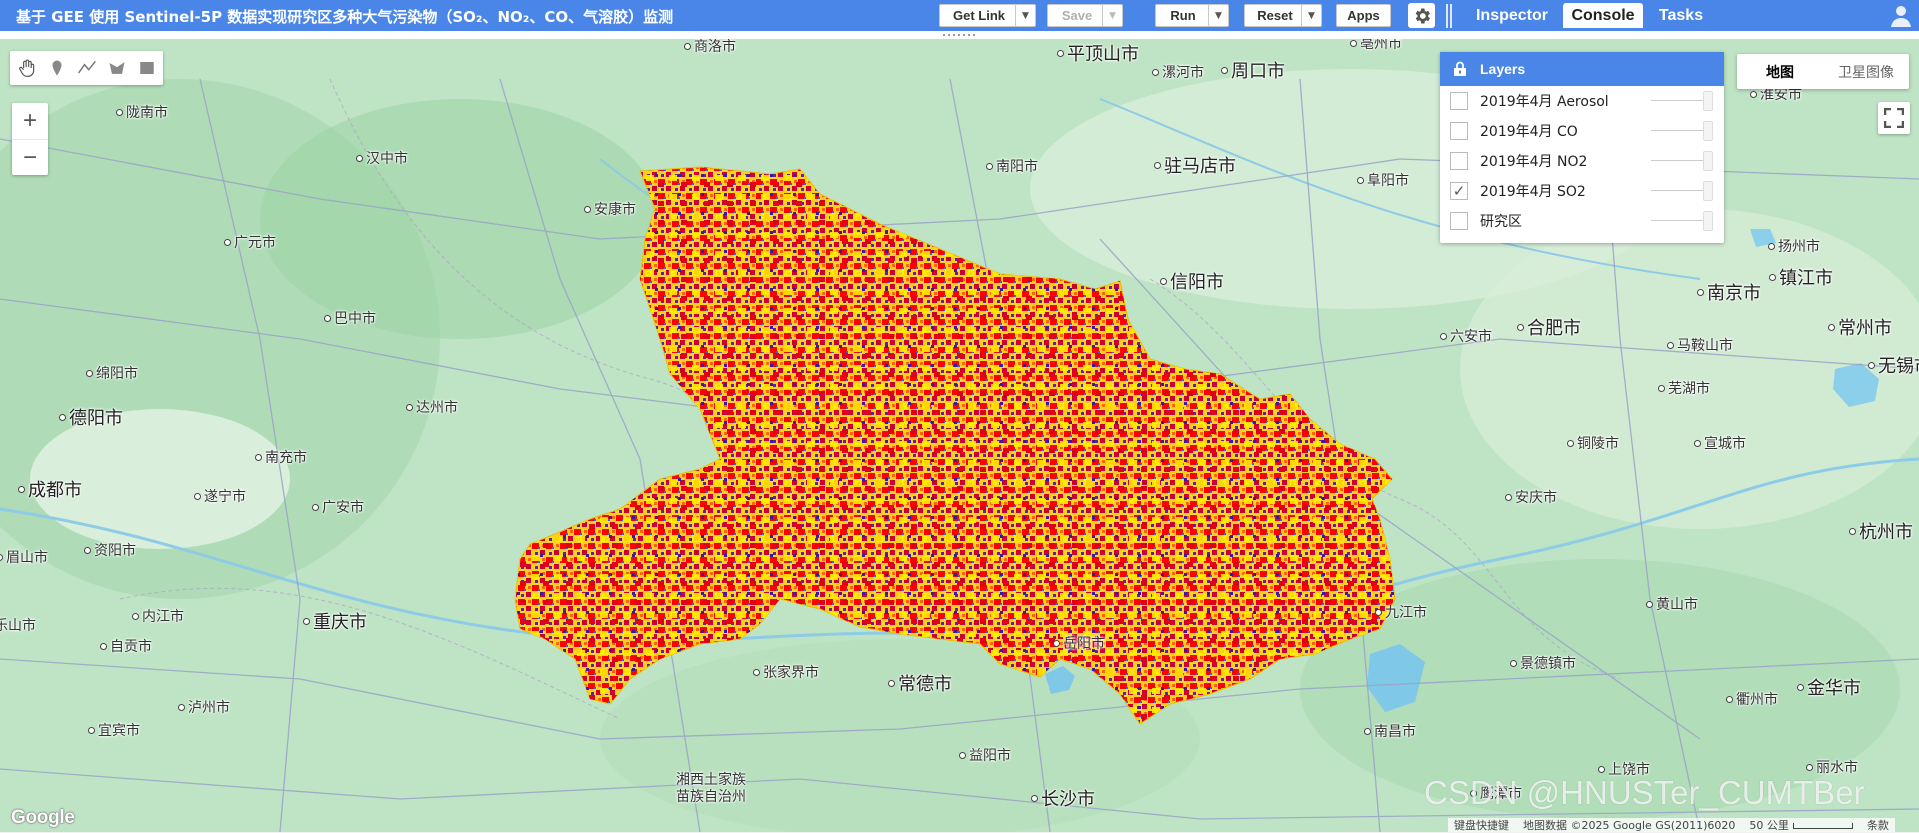  What do you see at coordinates (920, 683) in the screenshot?
I see `map-label: 常德市` at bounding box center [920, 683].